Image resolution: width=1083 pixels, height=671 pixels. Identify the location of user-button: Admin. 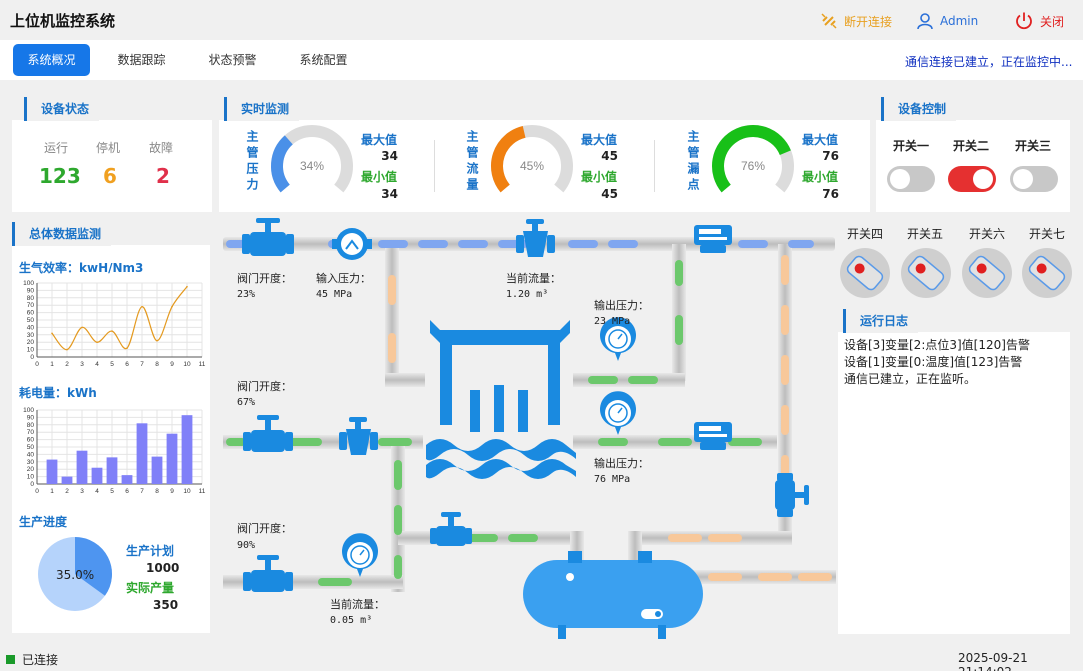
(947, 21).